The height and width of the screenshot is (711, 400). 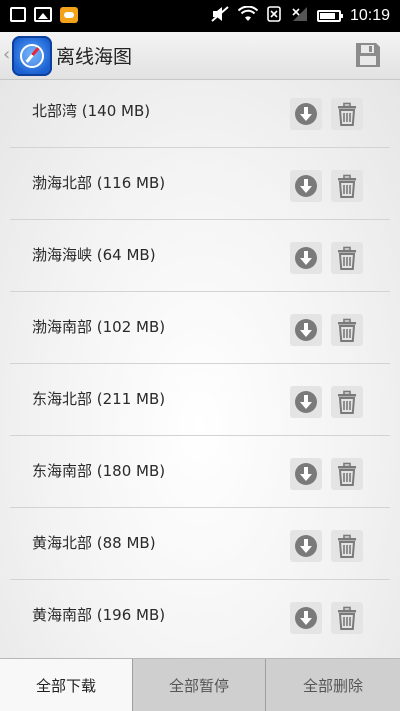 What do you see at coordinates (99, 399) in the screenshot?
I see `region-label: 东海北部 (211 MB)` at bounding box center [99, 399].